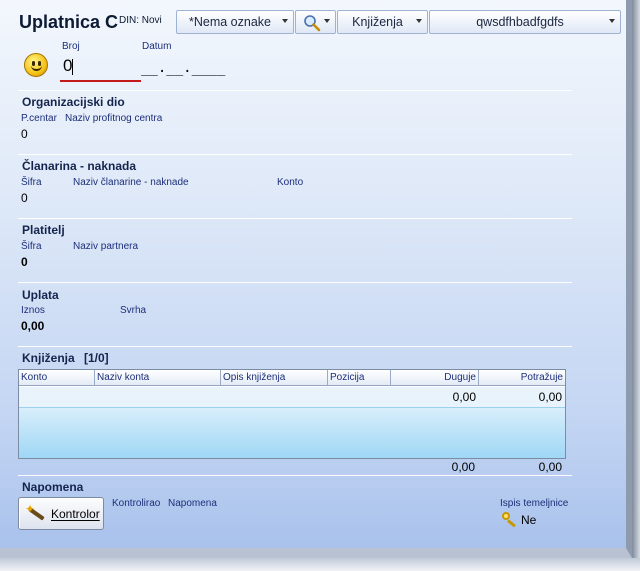 The height and width of the screenshot is (571, 640). Describe the element at coordinates (75, 513) in the screenshot. I see `kontrolor-button-label: Kontrolor` at that location.